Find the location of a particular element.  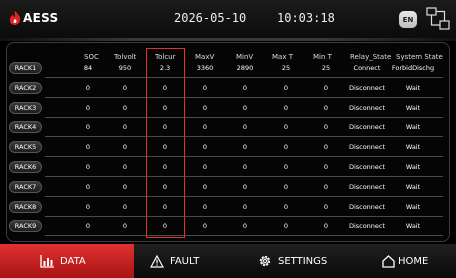

brand-logo: AESS is located at coordinates (33, 18).